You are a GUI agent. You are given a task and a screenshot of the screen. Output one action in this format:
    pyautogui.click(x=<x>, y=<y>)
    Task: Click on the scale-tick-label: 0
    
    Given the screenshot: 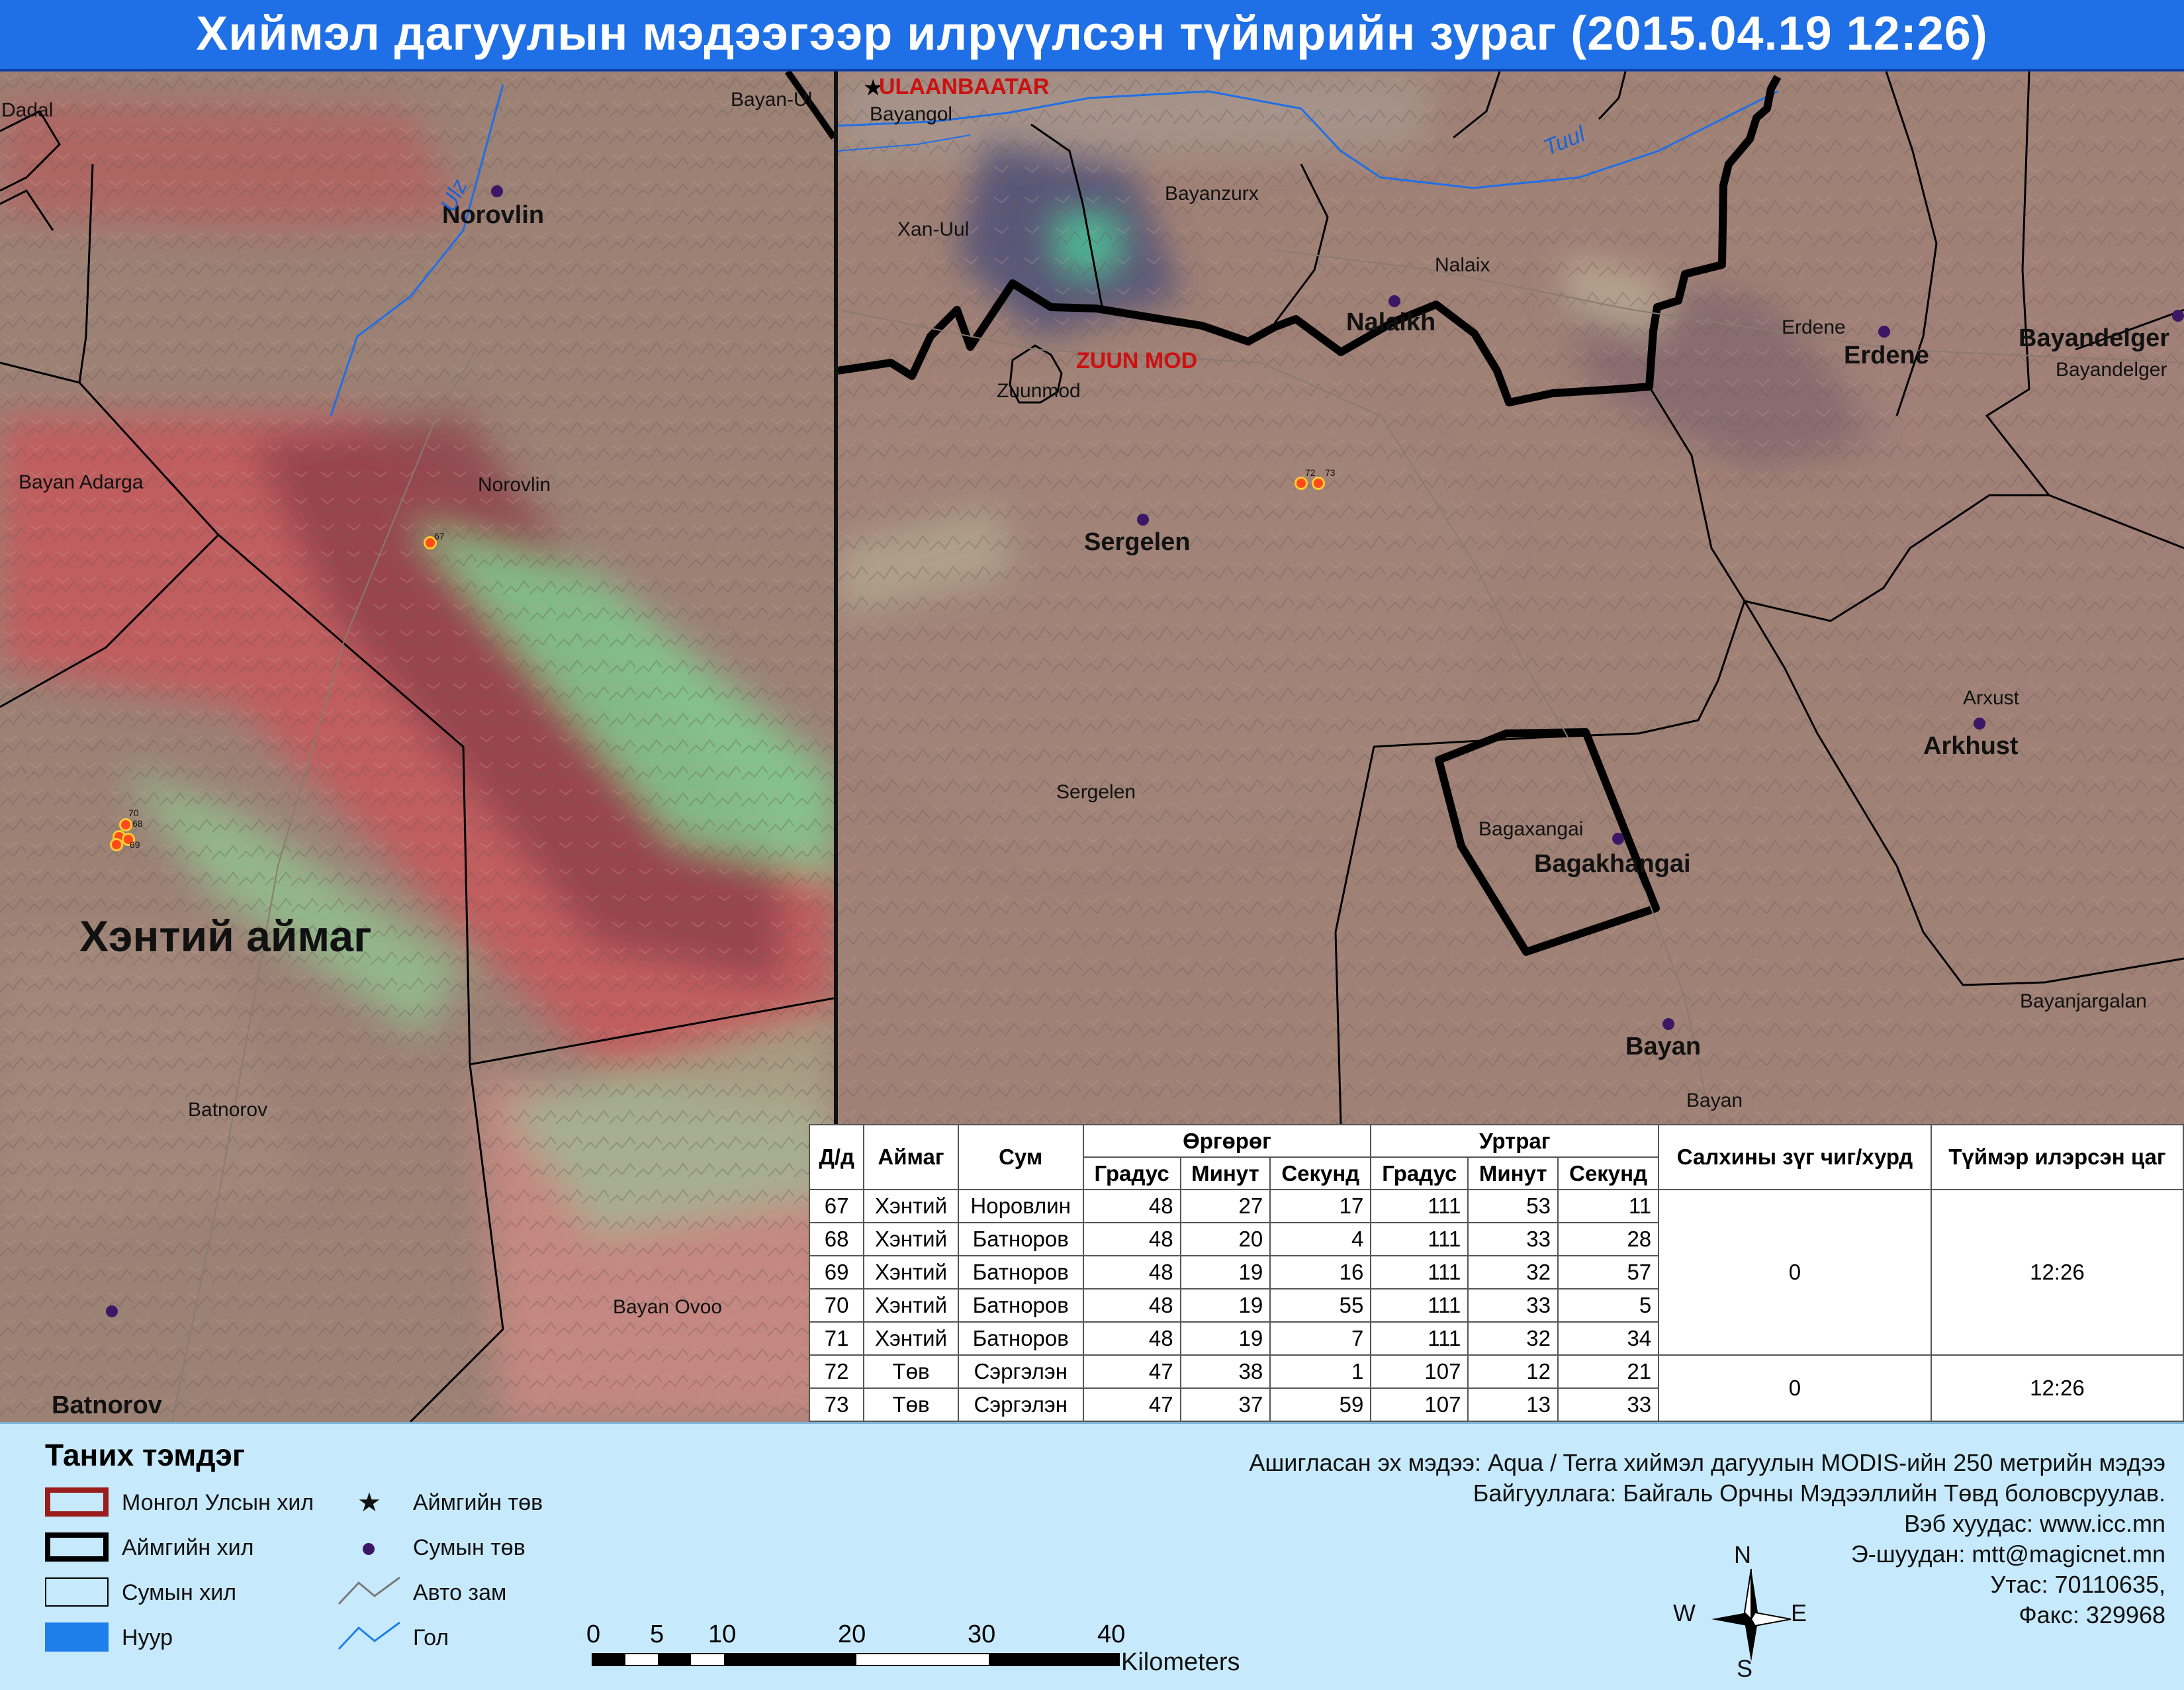 What is the action you would take?
    pyautogui.click(x=593, y=1634)
    